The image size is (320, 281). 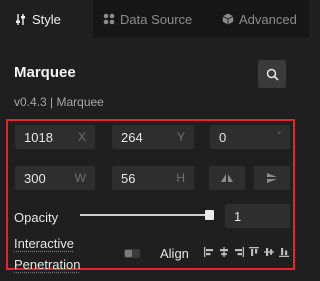 I want to click on y-position-value: 264, so click(x=132, y=137).